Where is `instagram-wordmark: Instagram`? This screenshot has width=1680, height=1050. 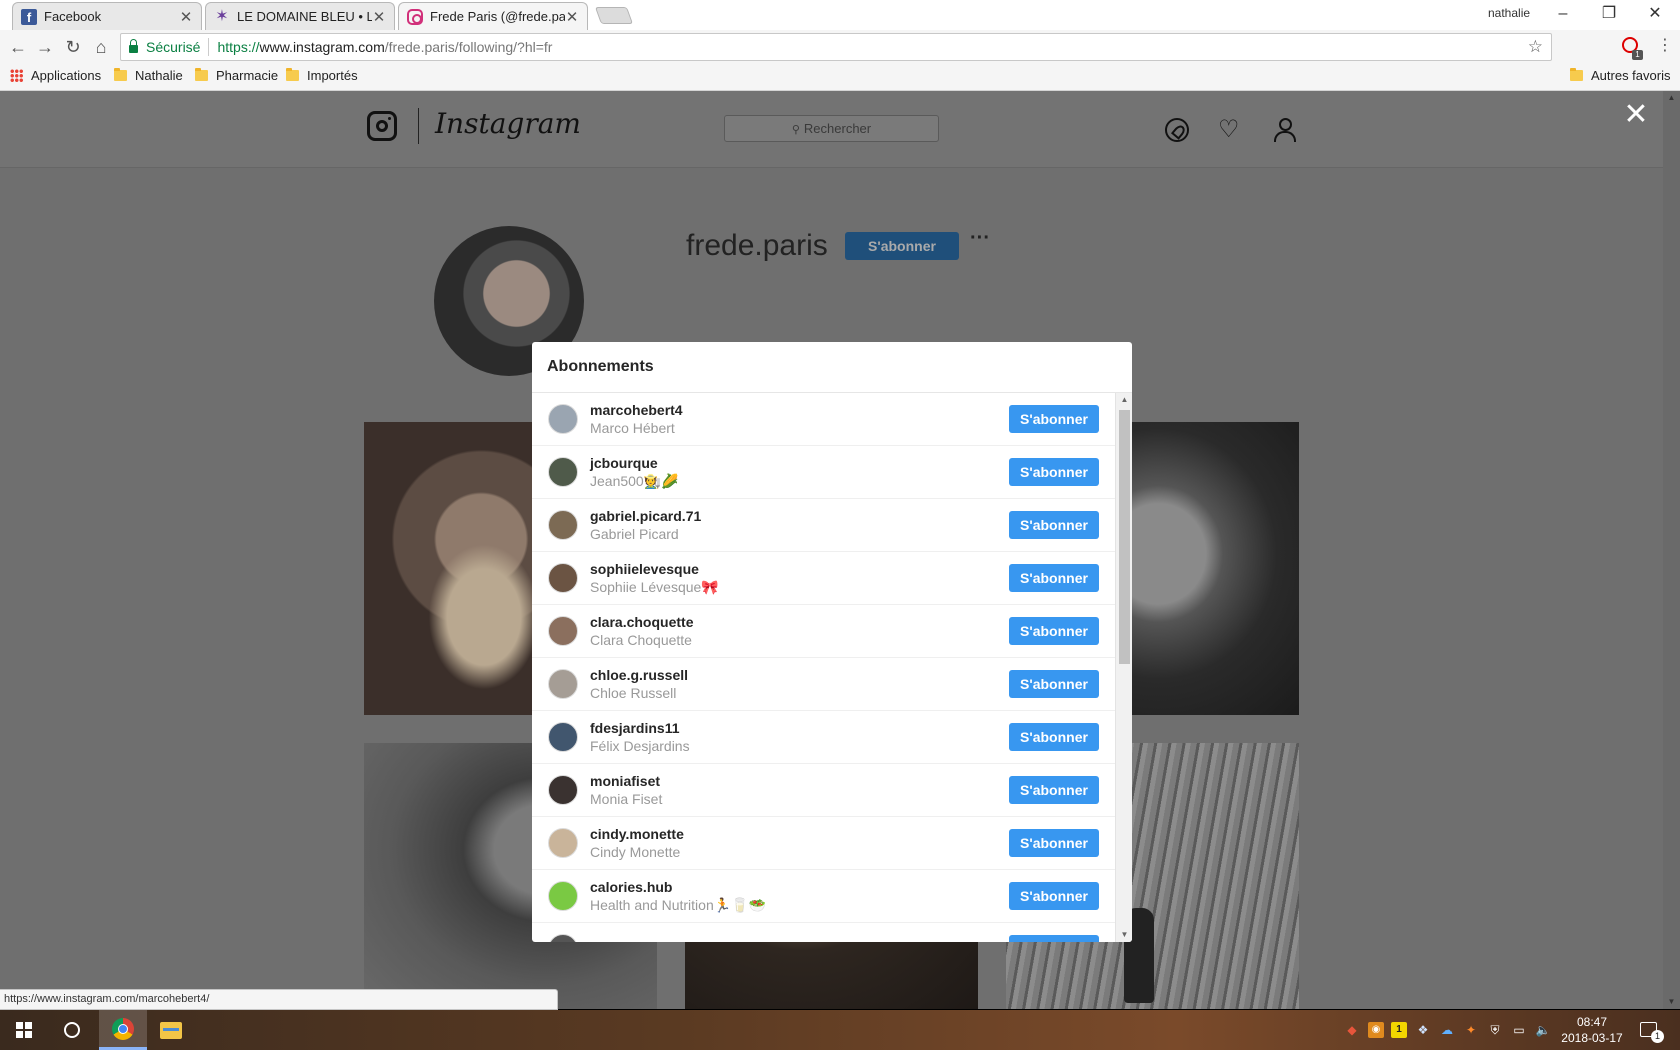 instagram-wordmark: Instagram is located at coordinates (508, 123).